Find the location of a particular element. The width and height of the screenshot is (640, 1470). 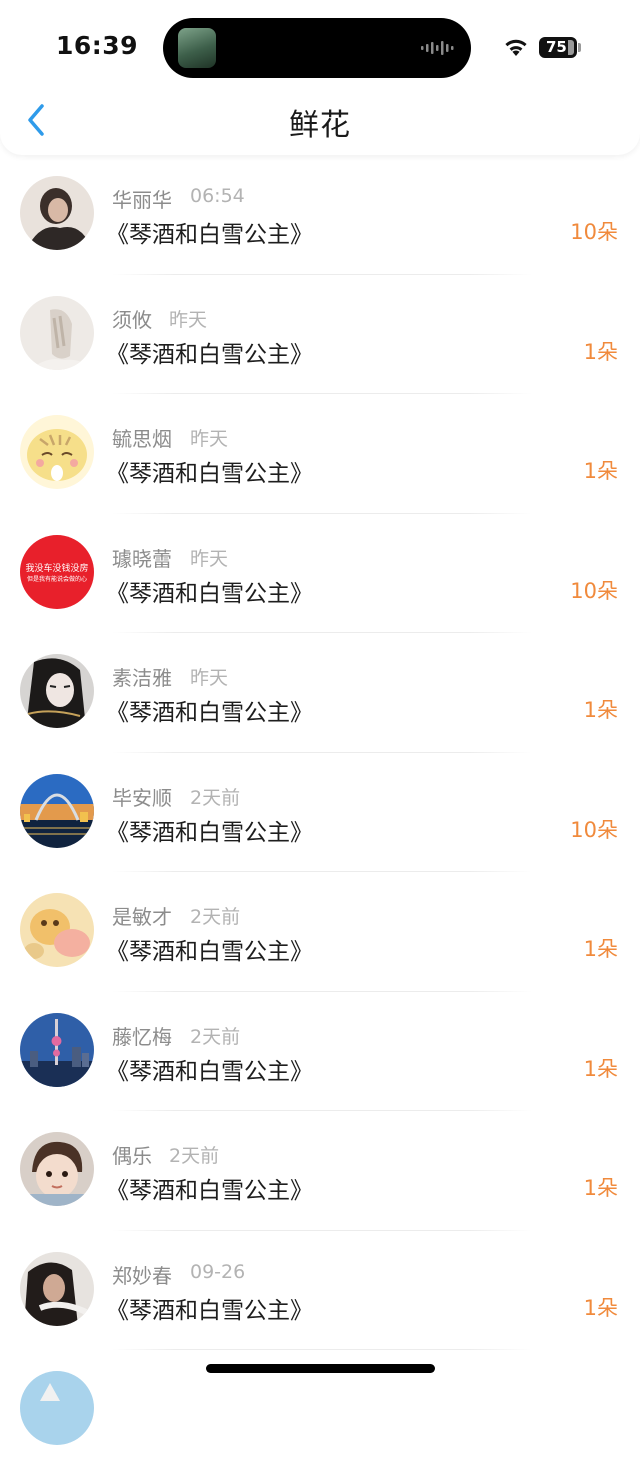

sender-name: 毓思烟 is located at coordinates (142, 439).